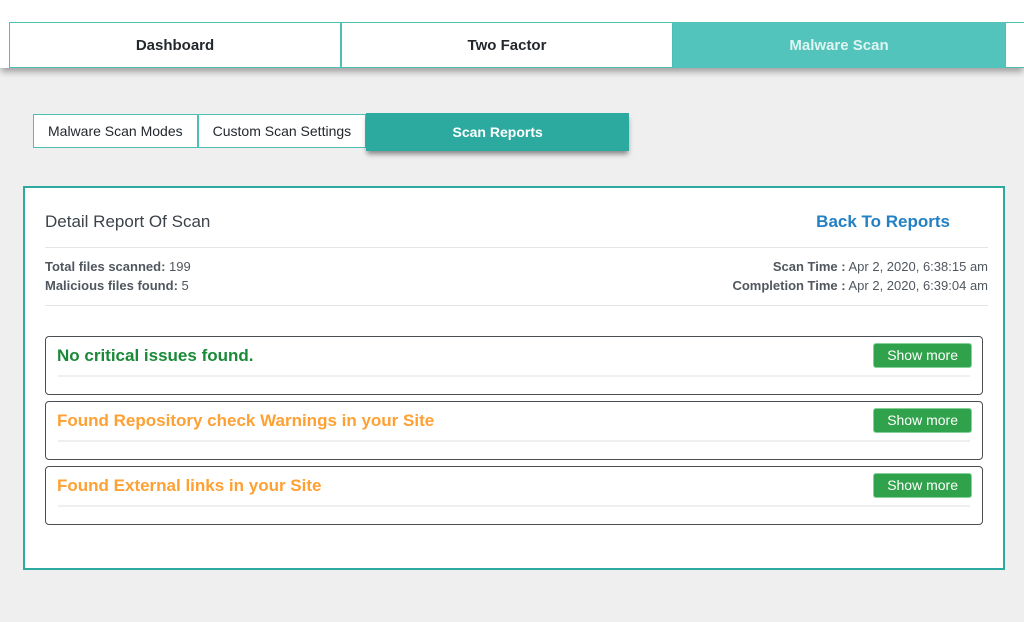 This screenshot has height=622, width=1024. What do you see at coordinates (514, 217) in the screenshot?
I see `panel-header: Detail Report Of Scan Back To Reports` at bounding box center [514, 217].